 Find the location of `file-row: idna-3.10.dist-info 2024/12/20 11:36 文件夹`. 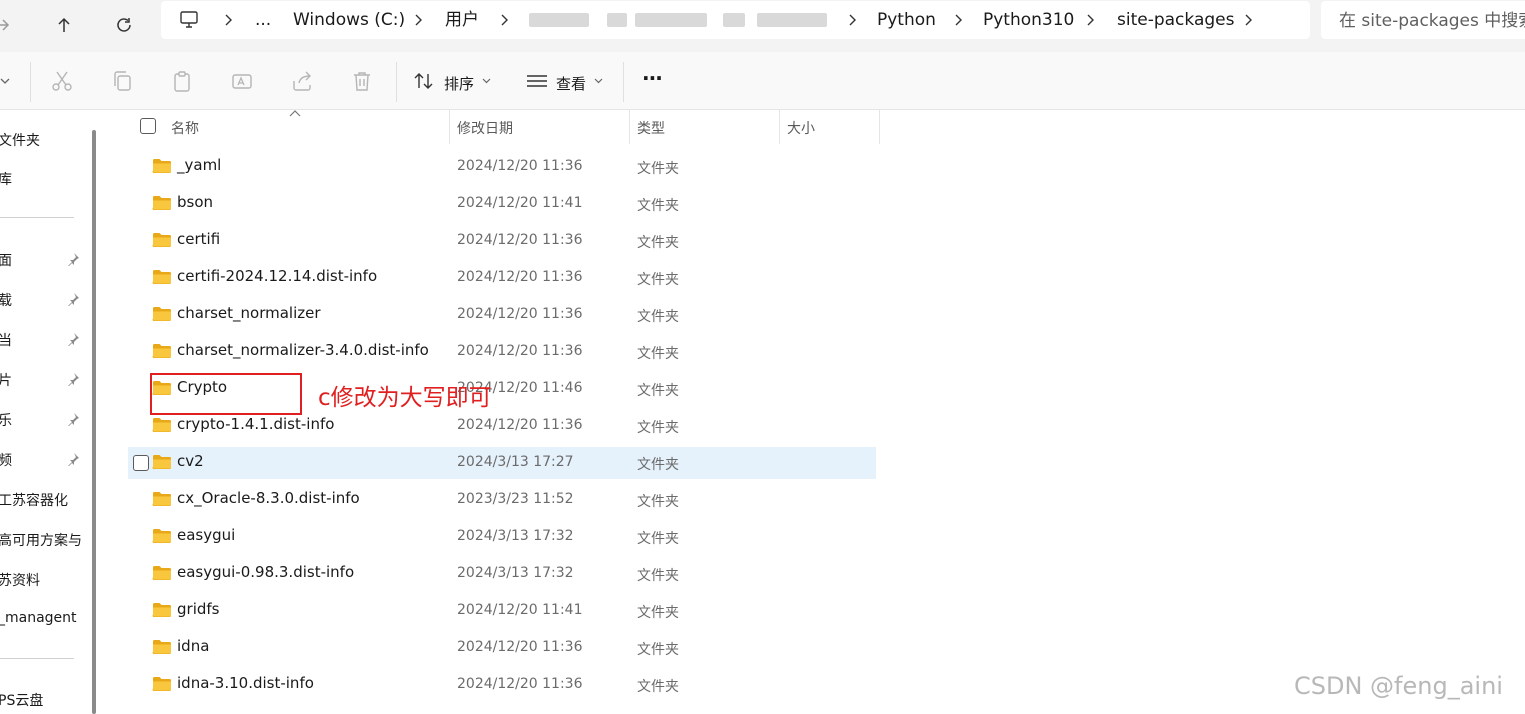

file-row: idna-3.10.dist-info 2024/12/20 11:36 文件夹 is located at coordinates (502, 685).